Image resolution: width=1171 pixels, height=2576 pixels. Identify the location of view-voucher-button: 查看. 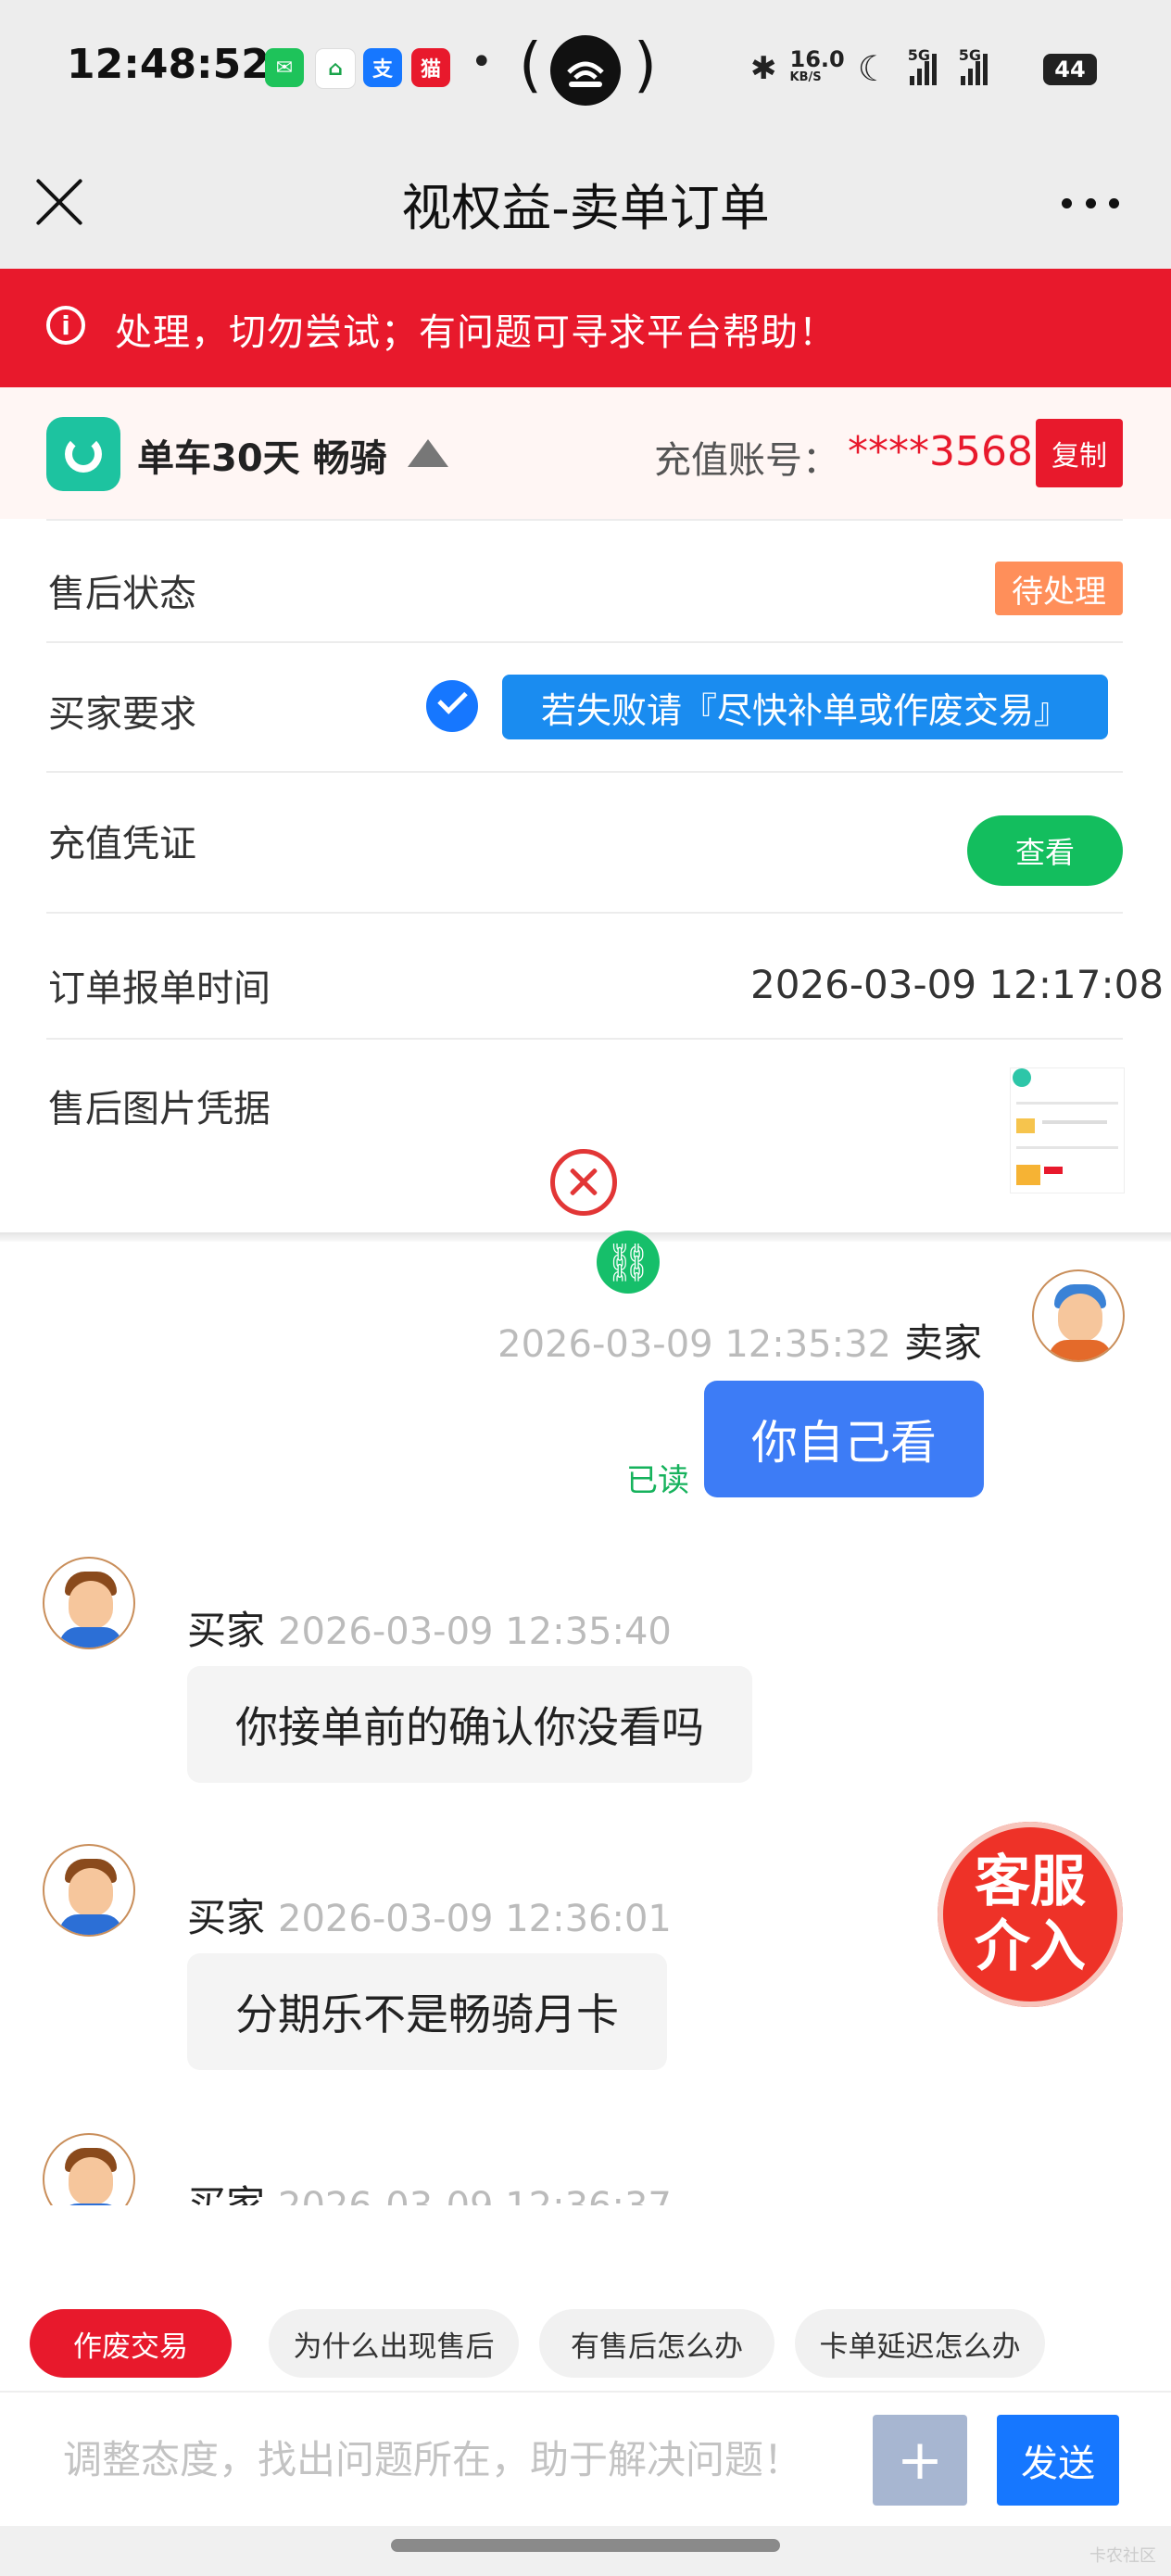
(1045, 850).